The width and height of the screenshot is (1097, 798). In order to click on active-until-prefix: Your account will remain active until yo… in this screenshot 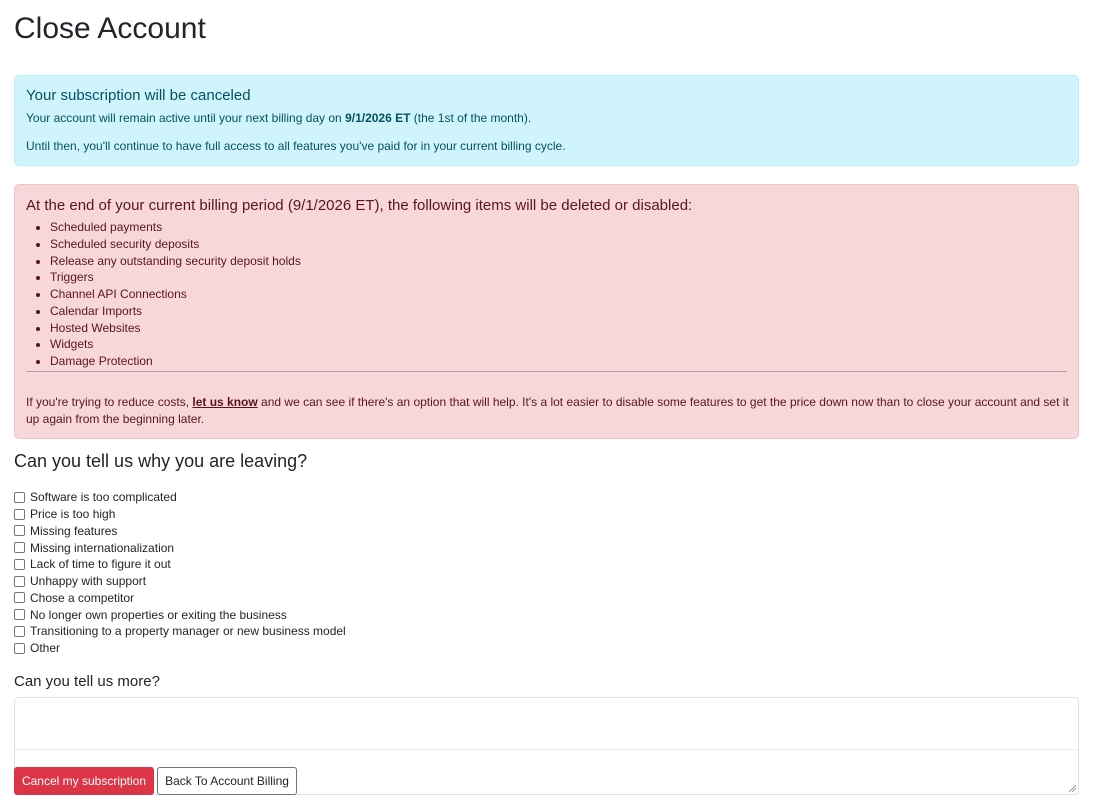, I will do `click(186, 118)`.